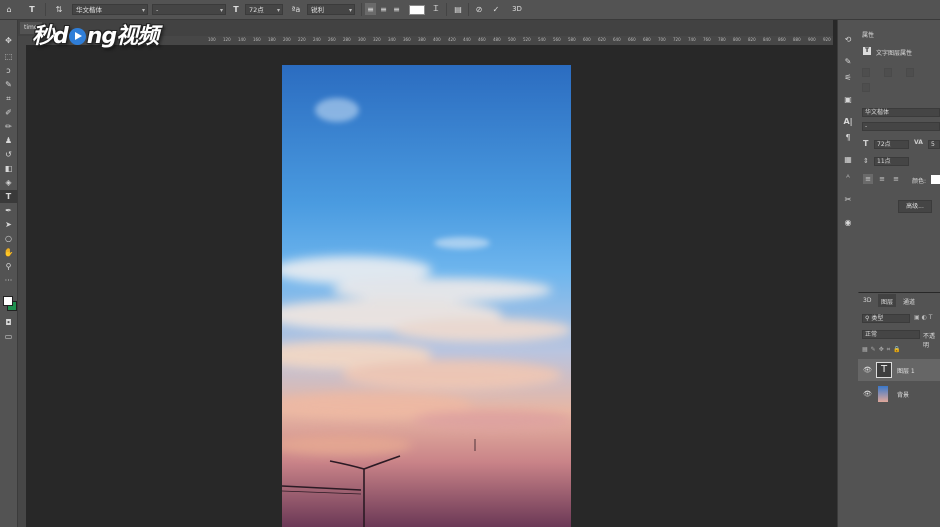  I want to click on adjustments-icon: ⚟, so click(848, 77).